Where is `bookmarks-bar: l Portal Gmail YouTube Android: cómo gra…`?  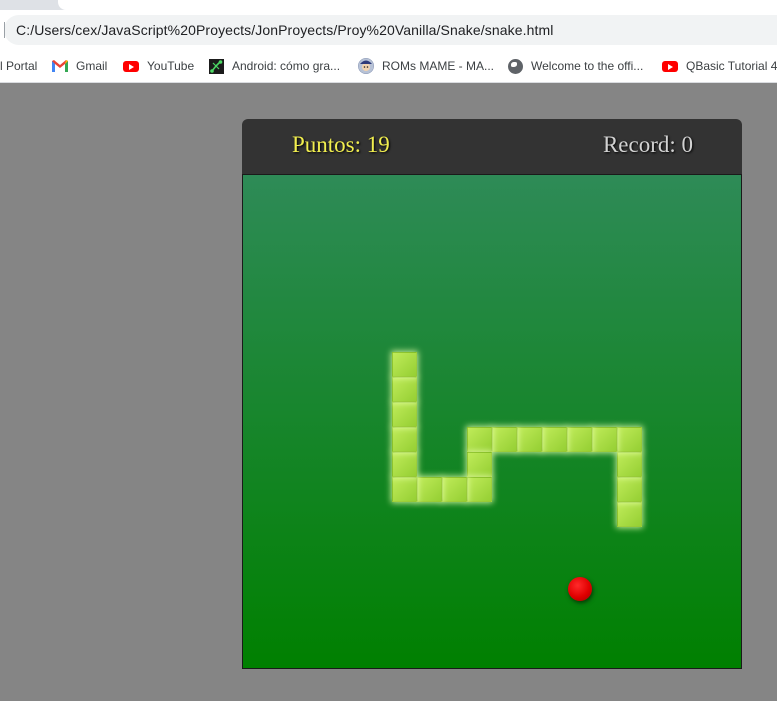 bookmarks-bar: l Portal Gmail YouTube Android: cómo gra… is located at coordinates (388, 66).